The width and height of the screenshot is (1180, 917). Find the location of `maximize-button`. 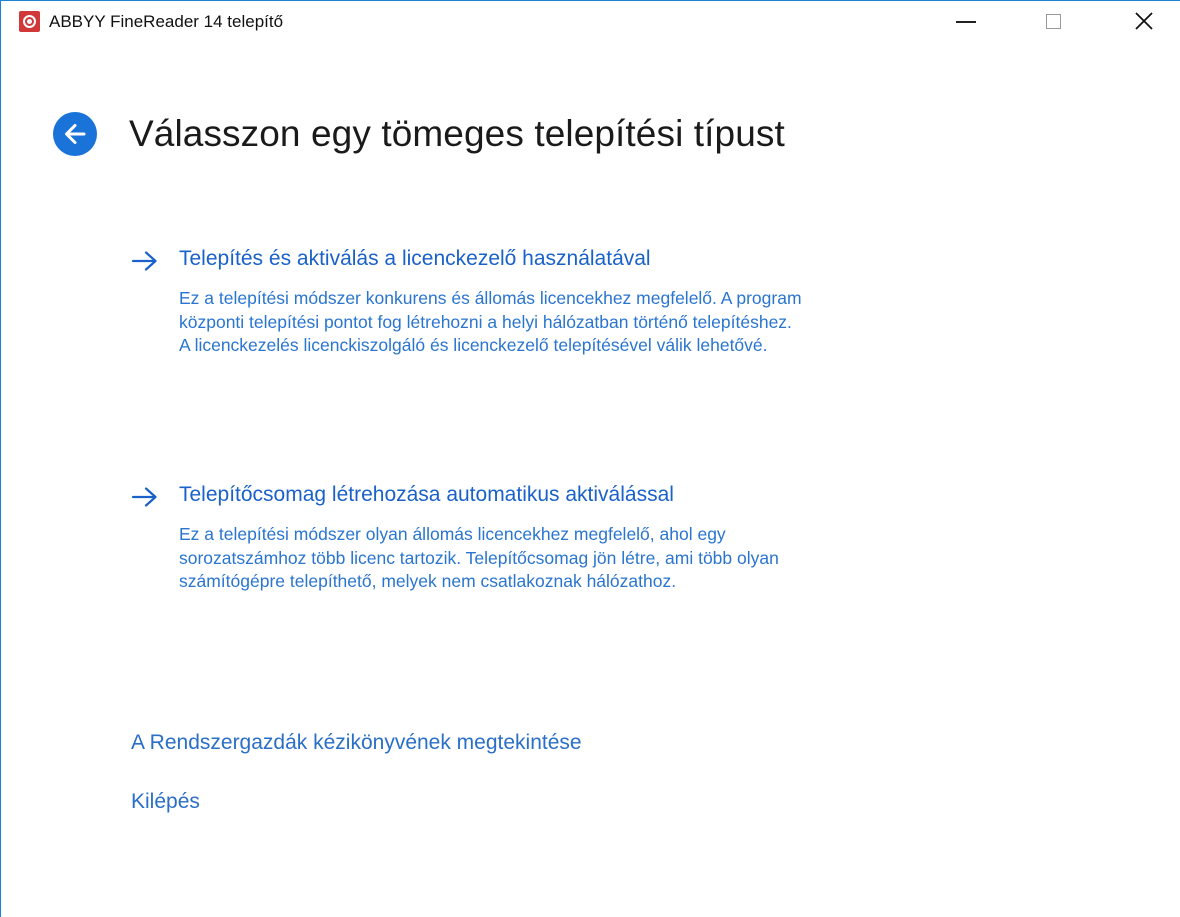

maximize-button is located at coordinates (1057, 21).